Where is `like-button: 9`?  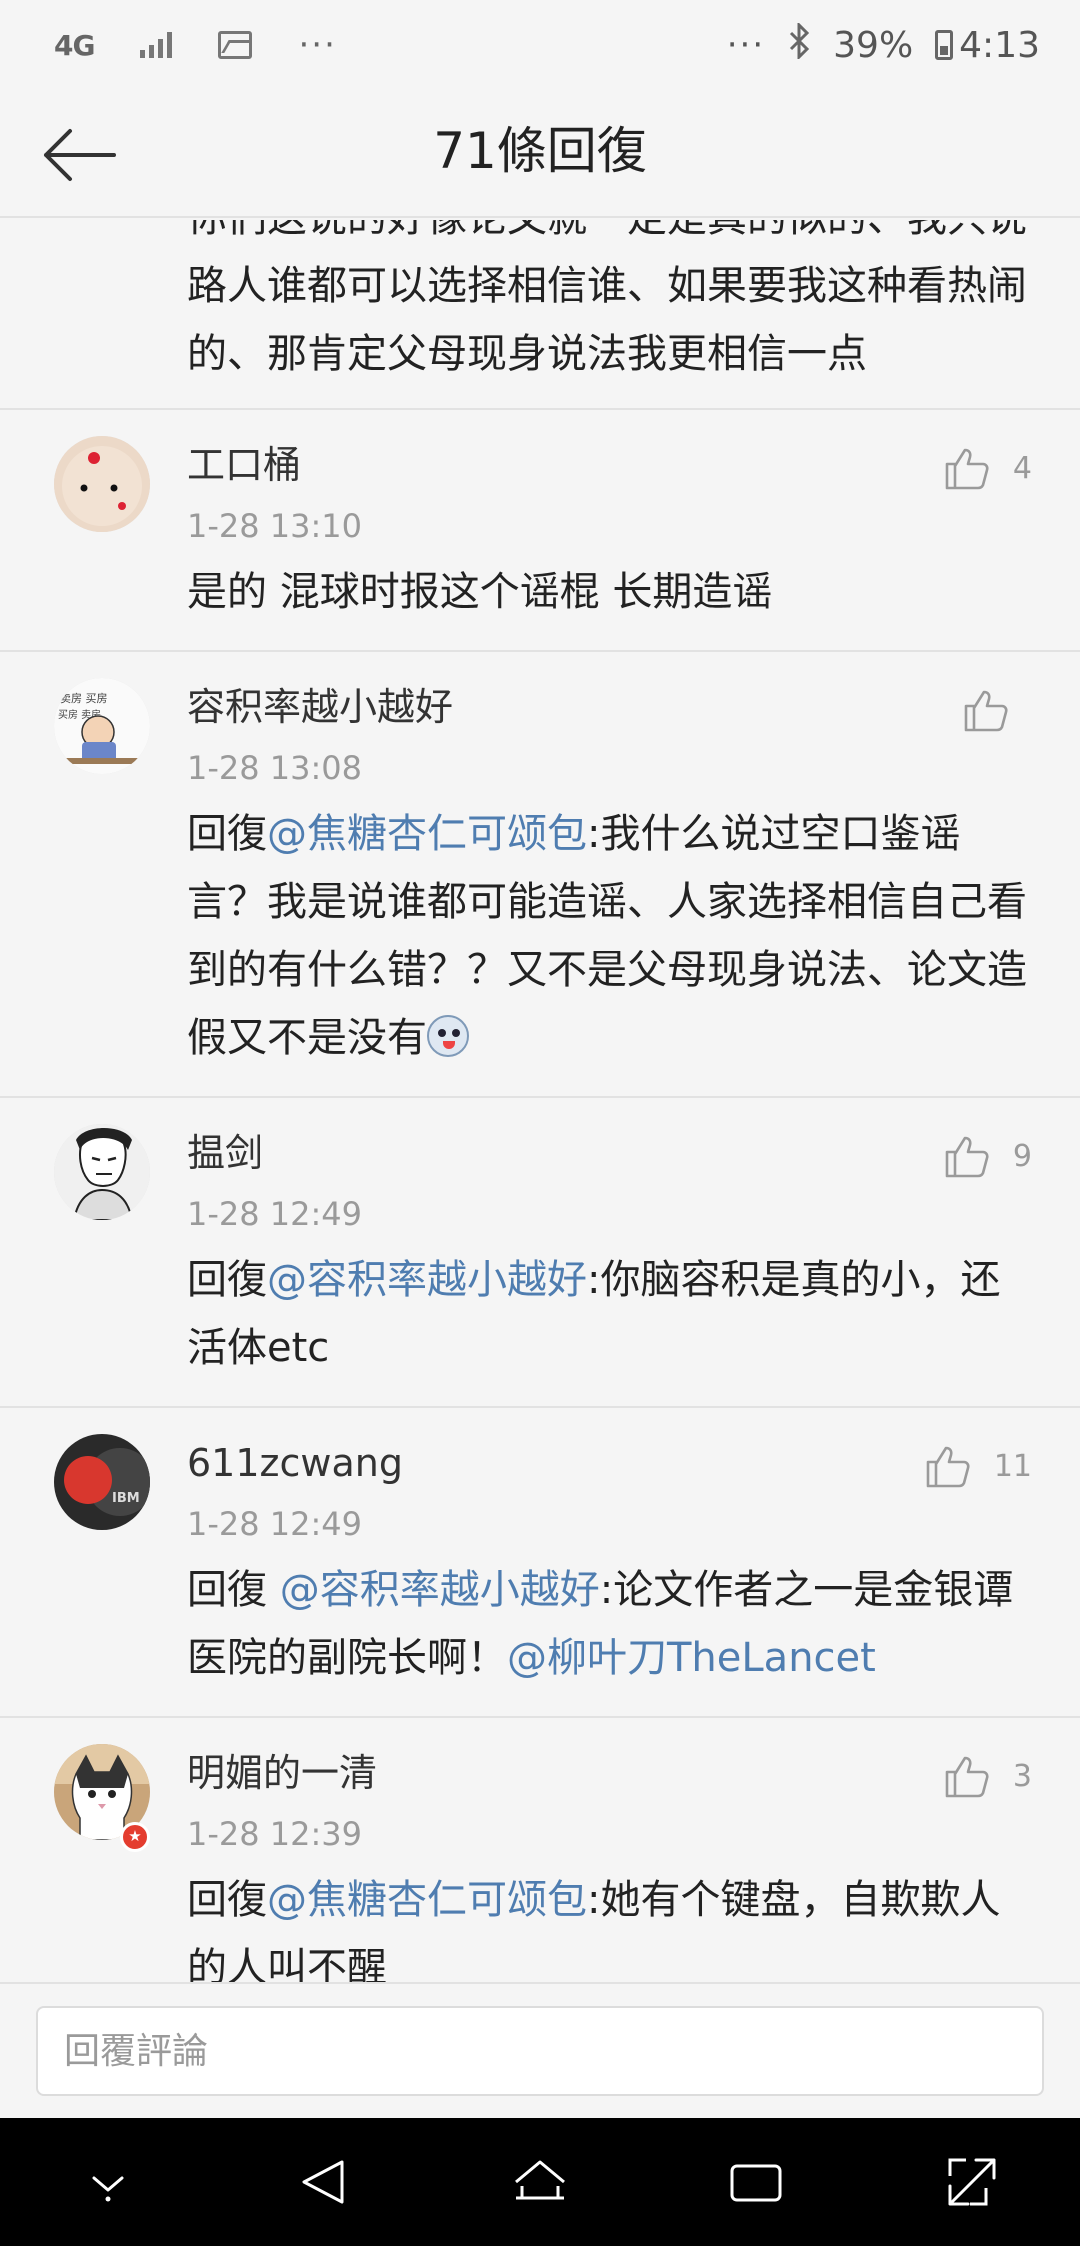
like-button: 9 is located at coordinates (987, 1156).